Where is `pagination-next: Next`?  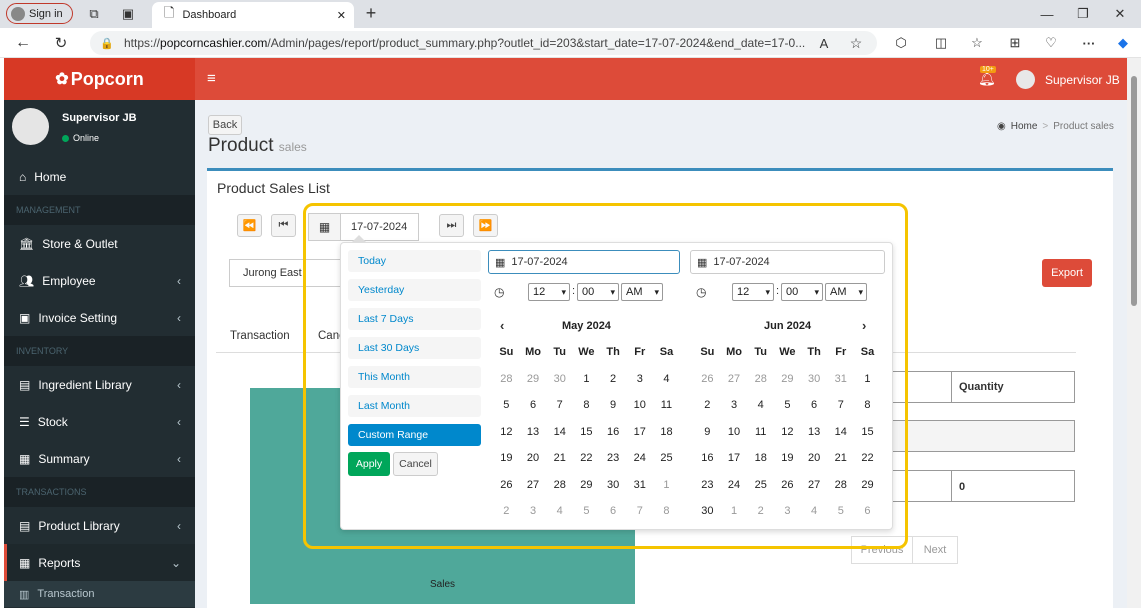
pagination-next: Next is located at coordinates (935, 550).